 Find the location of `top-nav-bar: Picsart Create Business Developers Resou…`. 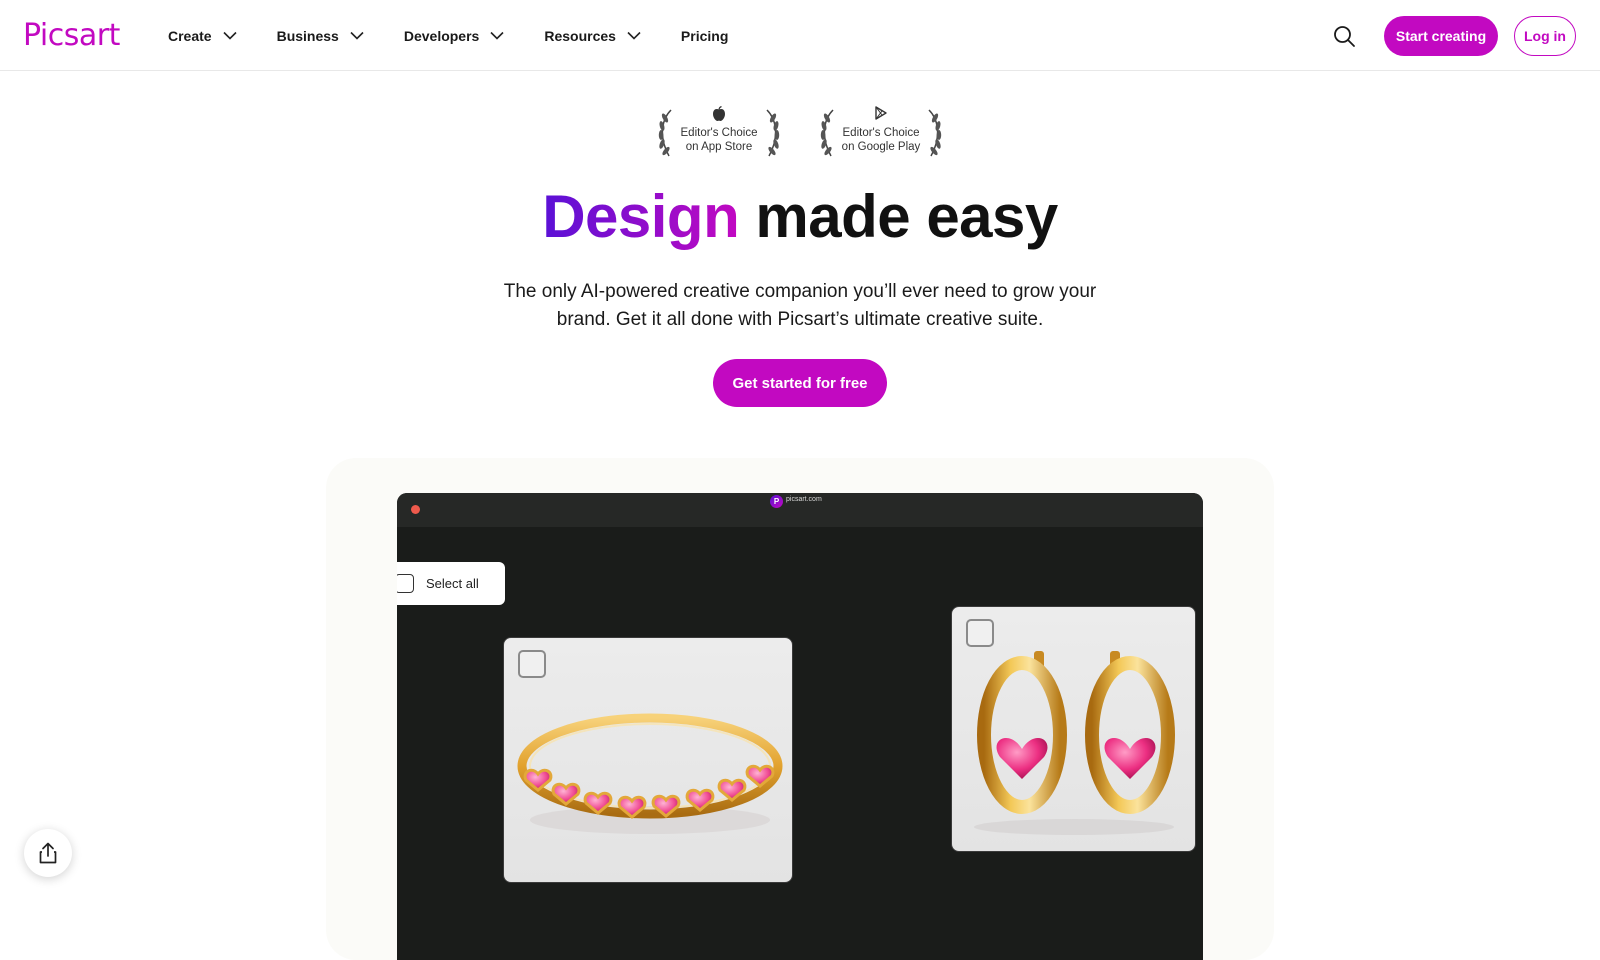

top-nav-bar: Picsart Create Business Developers Resou… is located at coordinates (800, 35).